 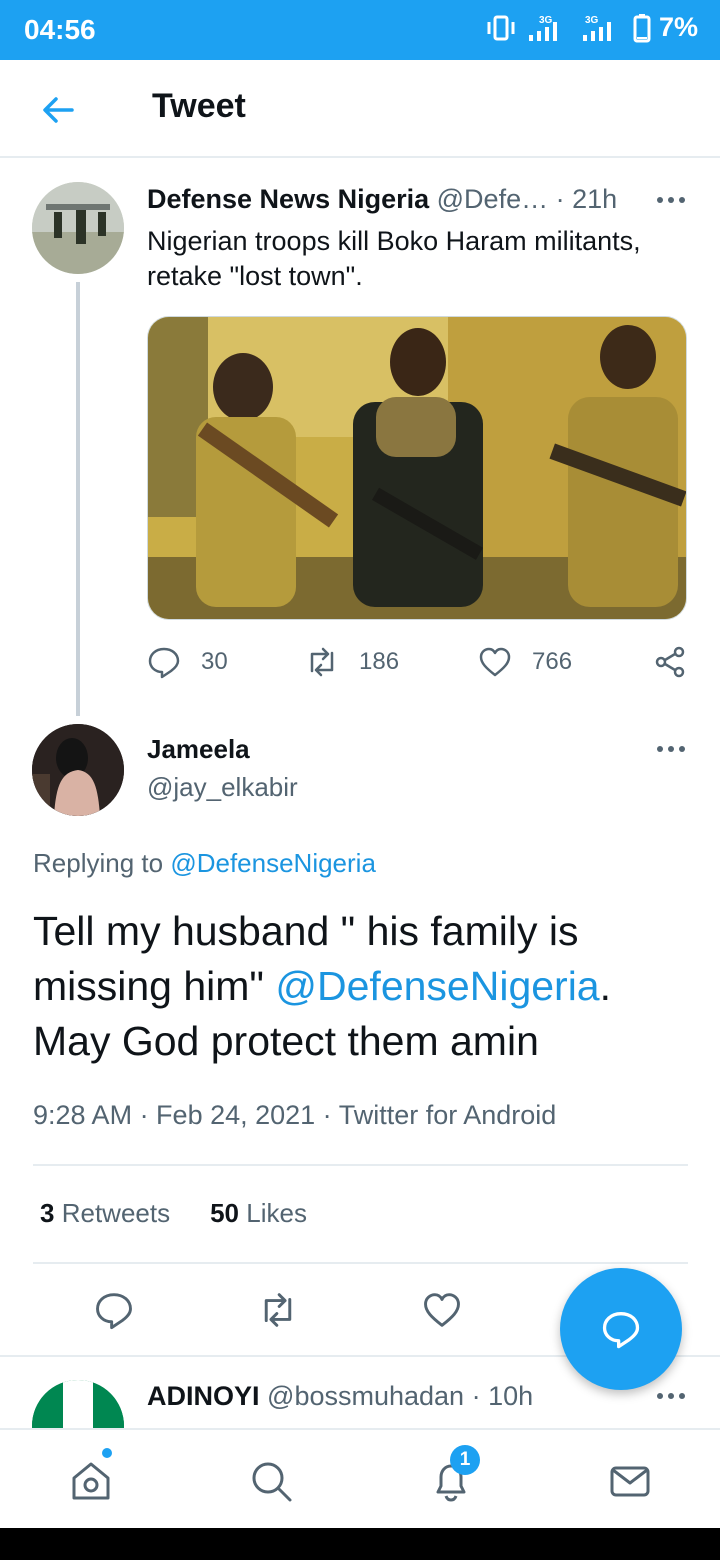 What do you see at coordinates (365, 1396) in the screenshot?
I see `author-handle: @bossmuhadan` at bounding box center [365, 1396].